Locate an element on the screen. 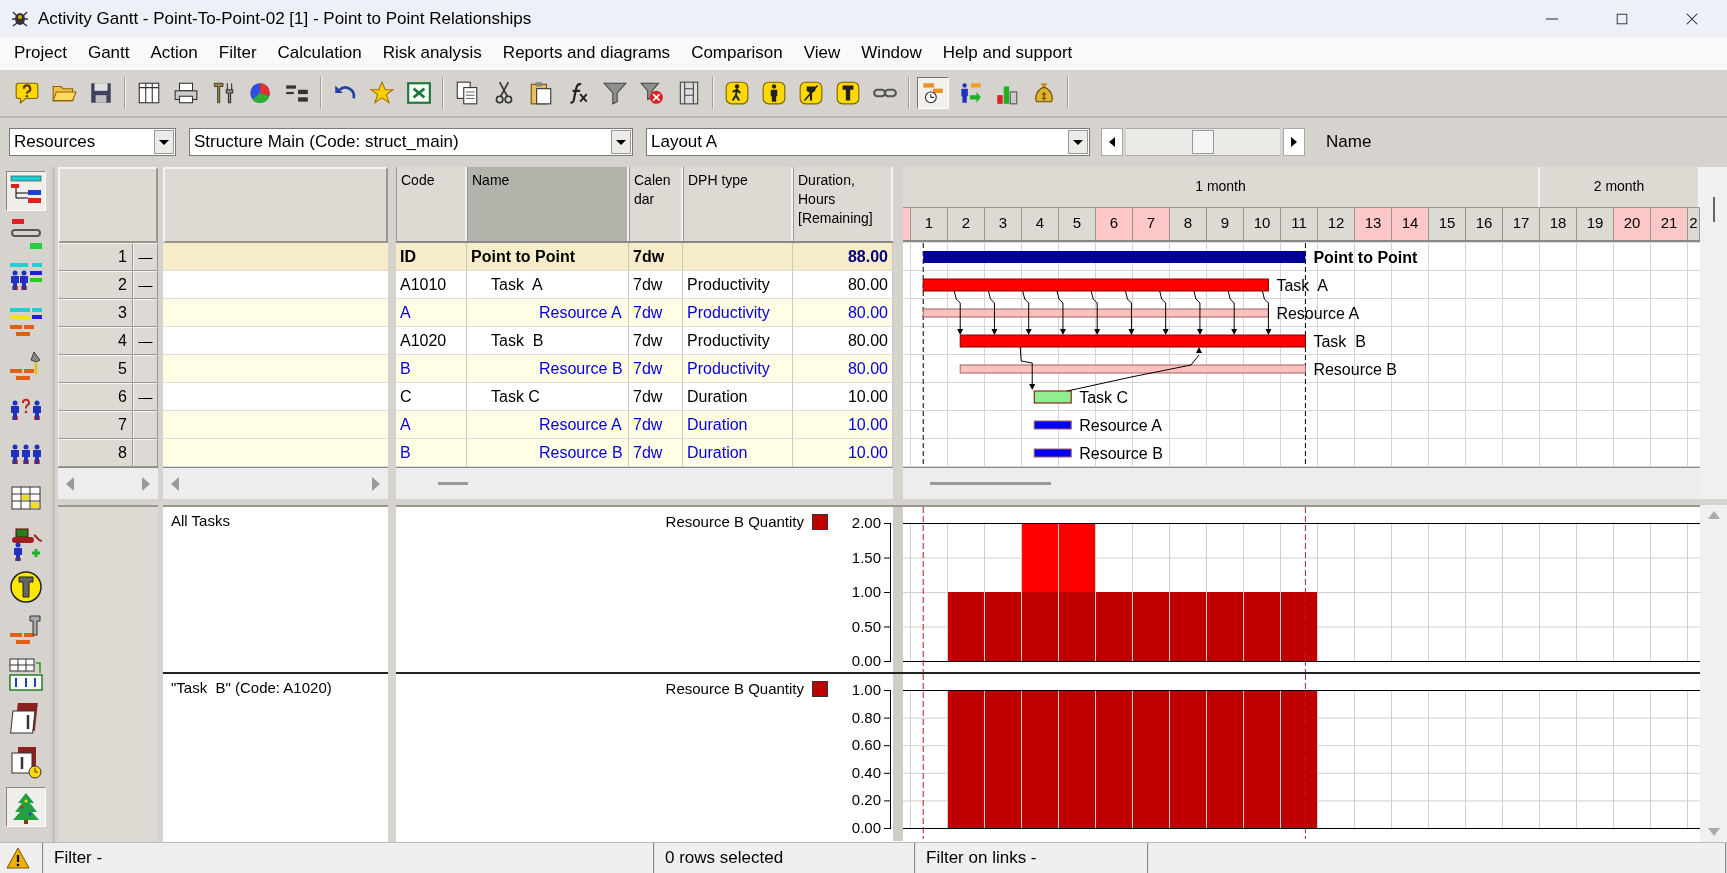 The width and height of the screenshot is (1727, 873). day-label: 9 is located at coordinates (1225, 224).